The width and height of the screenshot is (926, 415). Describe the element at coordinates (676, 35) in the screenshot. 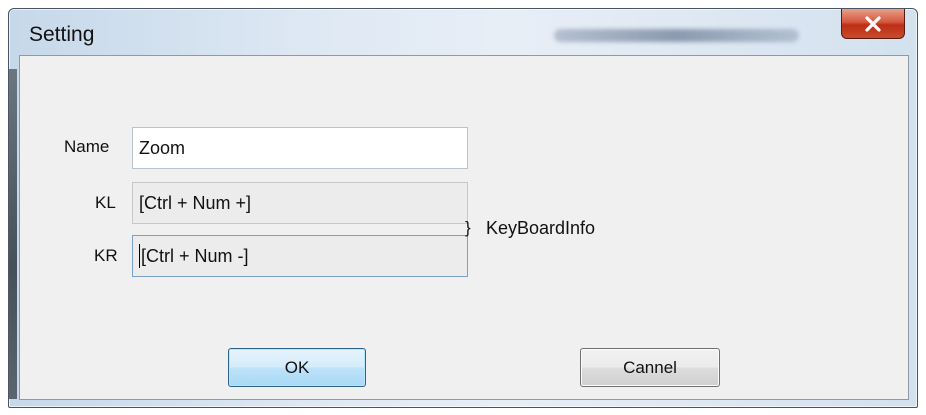

I see `blurred-title-text` at that location.